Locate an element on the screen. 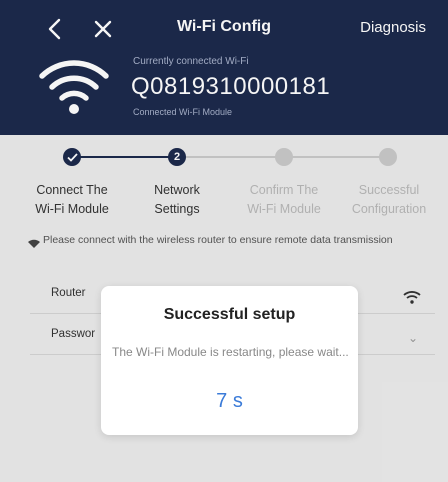 This screenshot has height=482, width=448. countdown-timer: 7 s is located at coordinates (229, 401).